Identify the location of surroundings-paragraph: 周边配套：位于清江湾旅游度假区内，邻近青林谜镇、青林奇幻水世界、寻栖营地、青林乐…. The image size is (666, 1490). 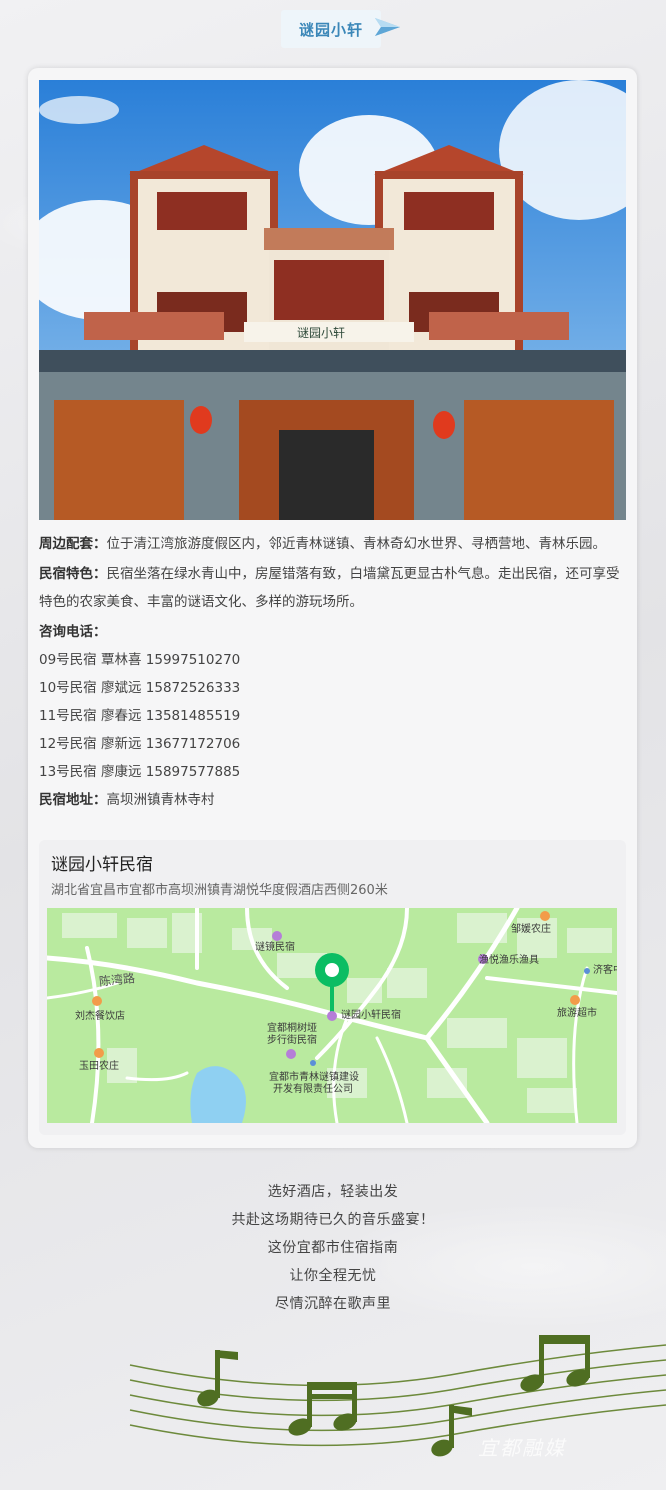
(323, 544).